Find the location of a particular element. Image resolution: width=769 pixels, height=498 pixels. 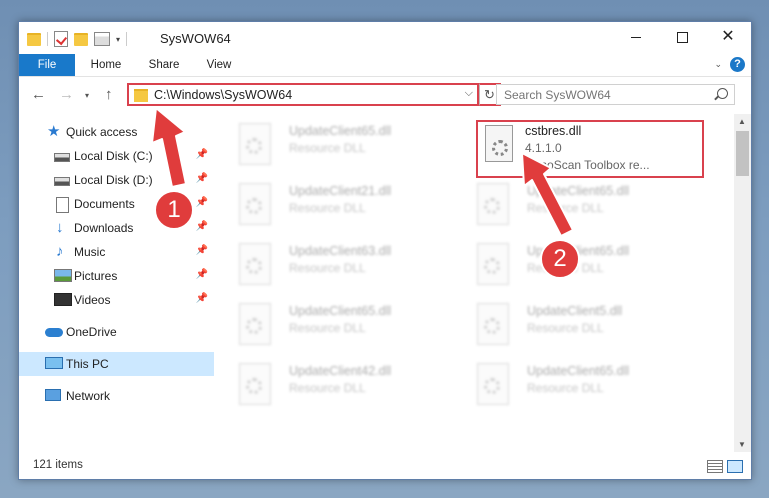

scroll-down-icon: ▼ is located at coordinates (742, 444).